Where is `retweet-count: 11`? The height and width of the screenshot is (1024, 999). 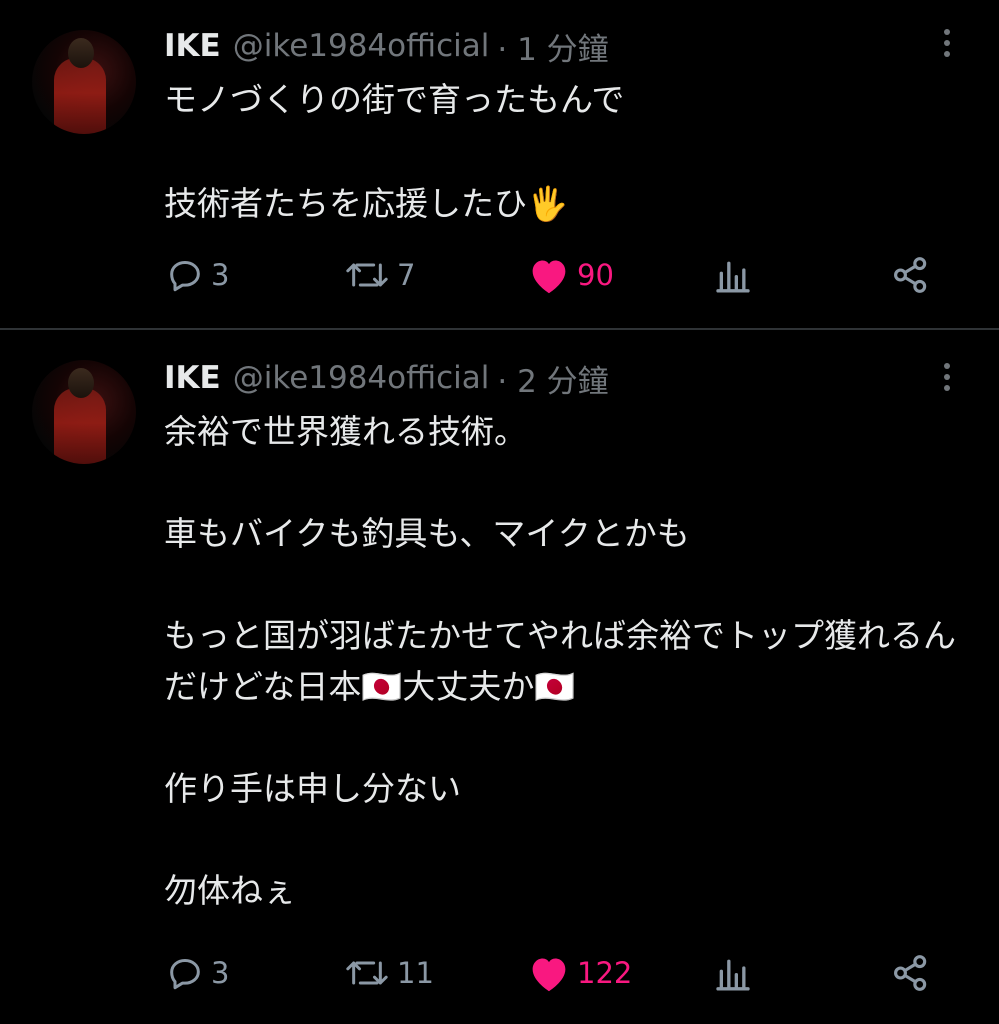
retweet-count: 11 is located at coordinates (415, 973).